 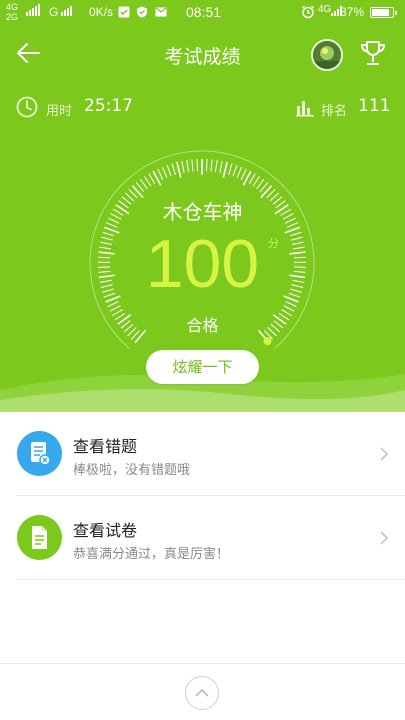 What do you see at coordinates (108, 106) in the screenshot?
I see `time-value: 25:17` at bounding box center [108, 106].